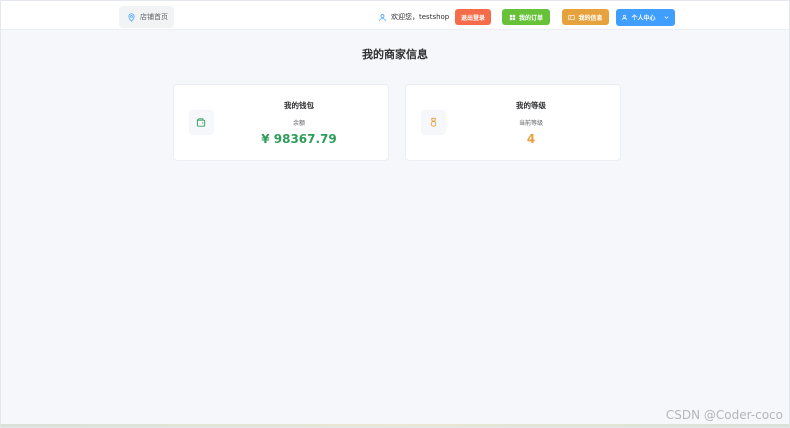 The image size is (790, 428). I want to click on page-title: 我的商家信息, so click(395, 54).